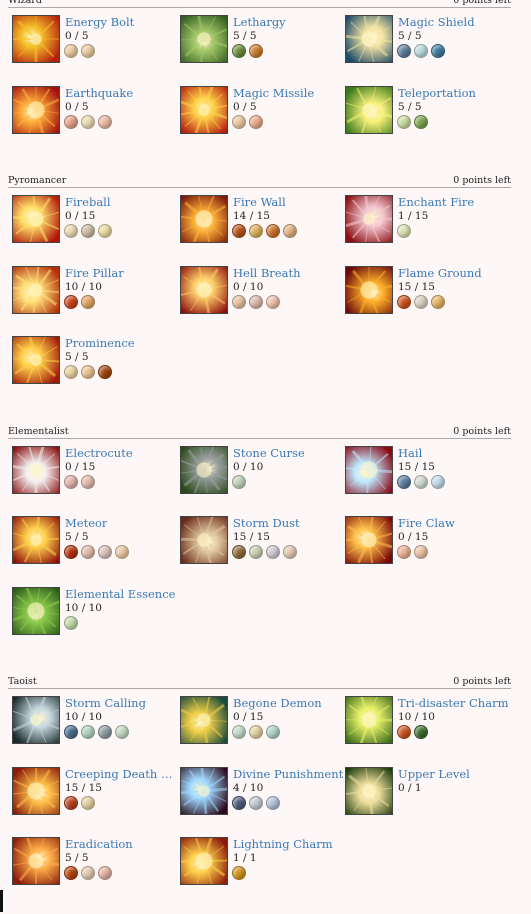 This screenshot has width=531, height=914. I want to click on skill-name-link: Hell Breath, so click(266, 273).